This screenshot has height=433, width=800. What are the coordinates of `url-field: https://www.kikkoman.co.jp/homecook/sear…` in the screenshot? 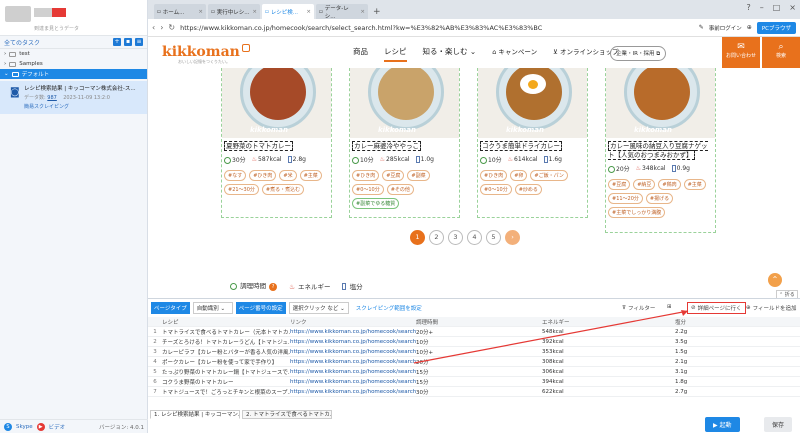 It's located at (437, 28).